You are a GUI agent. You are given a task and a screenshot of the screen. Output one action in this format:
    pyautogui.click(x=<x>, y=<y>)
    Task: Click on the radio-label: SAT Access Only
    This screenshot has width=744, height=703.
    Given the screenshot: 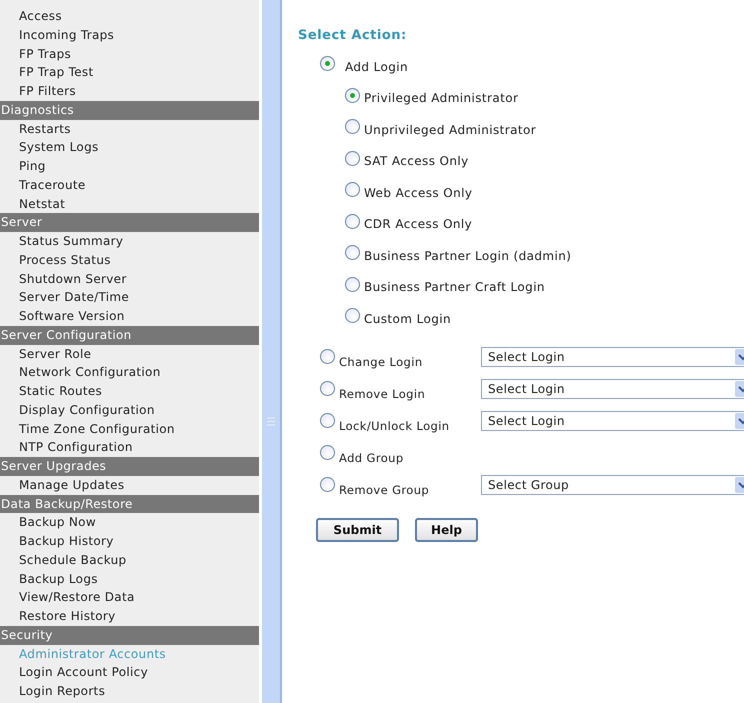 What is the action you would take?
    pyautogui.click(x=416, y=161)
    